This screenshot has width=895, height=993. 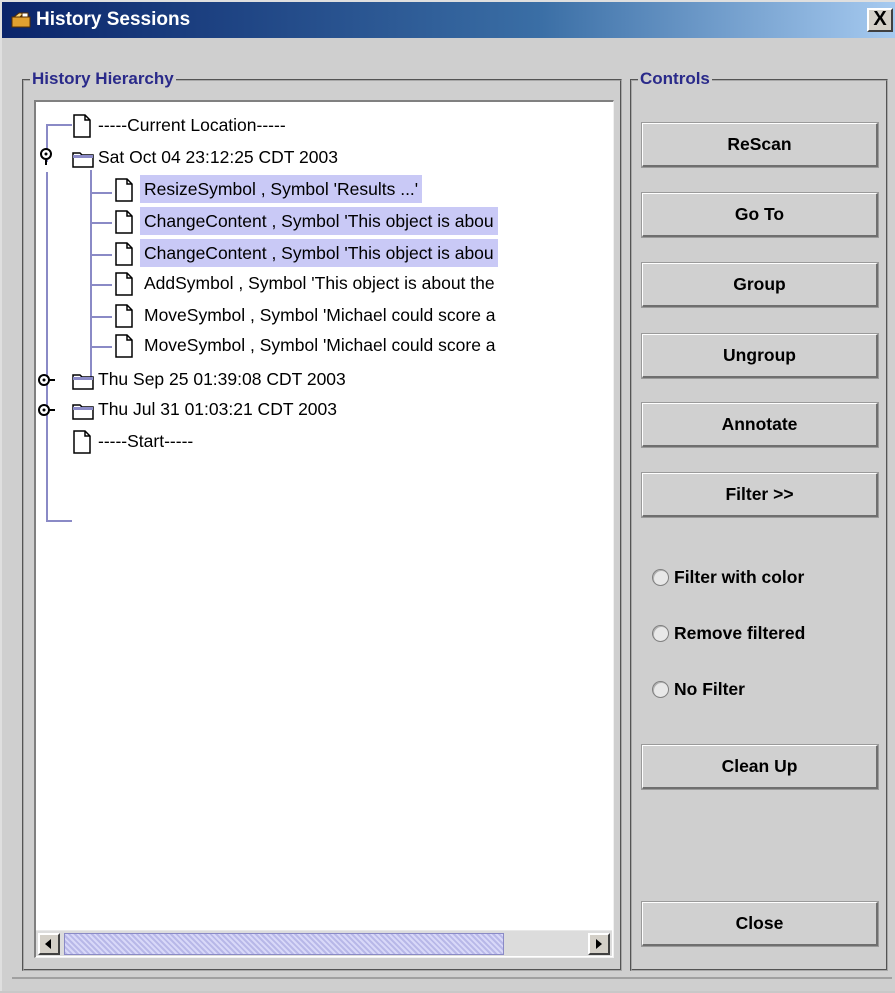 What do you see at coordinates (46, 156) in the screenshot?
I see `expanded-handle-icon` at bounding box center [46, 156].